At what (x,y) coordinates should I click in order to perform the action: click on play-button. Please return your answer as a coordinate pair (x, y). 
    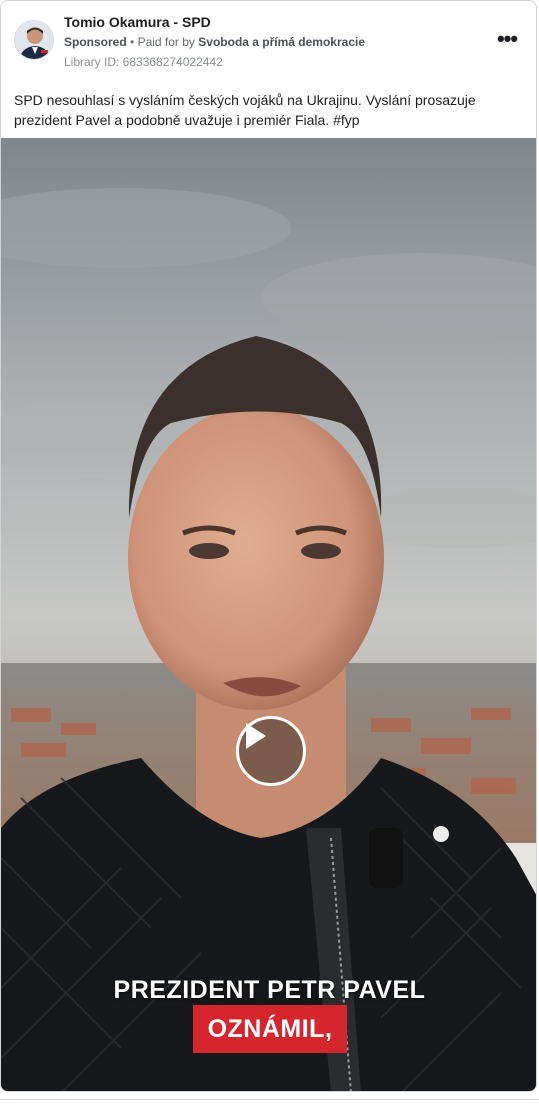
    Looking at the image, I should click on (271, 751).